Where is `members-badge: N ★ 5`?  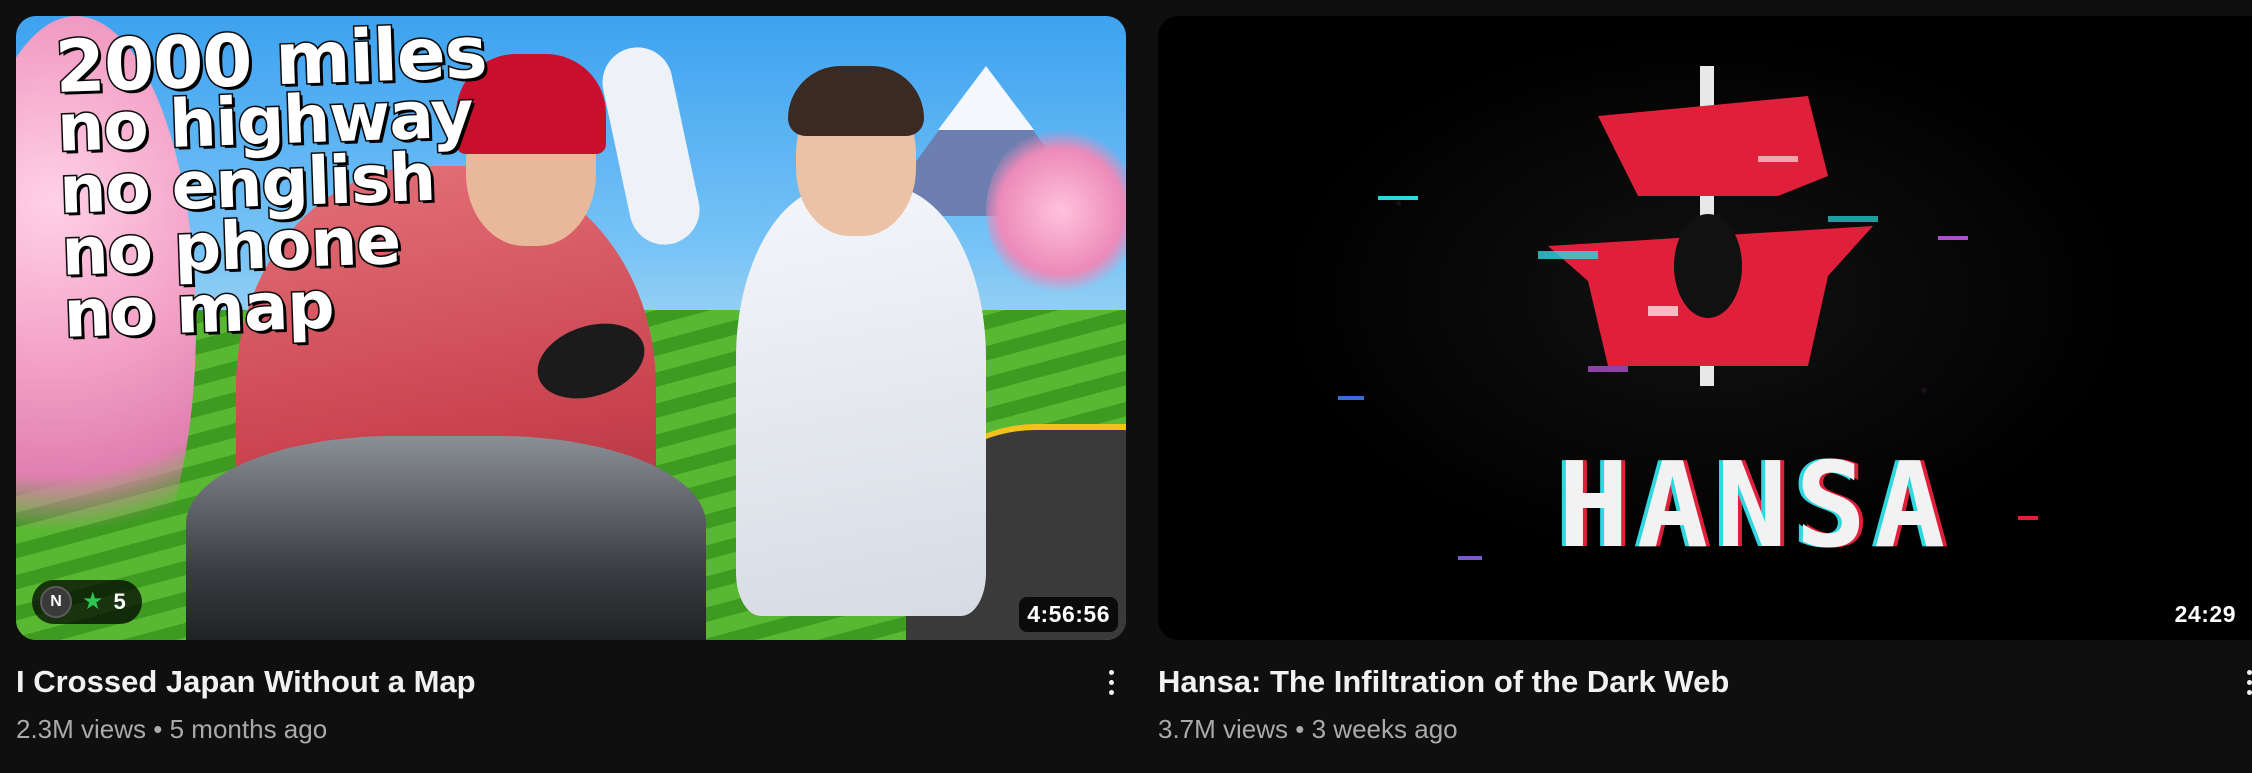 members-badge: N ★ 5 is located at coordinates (87, 602).